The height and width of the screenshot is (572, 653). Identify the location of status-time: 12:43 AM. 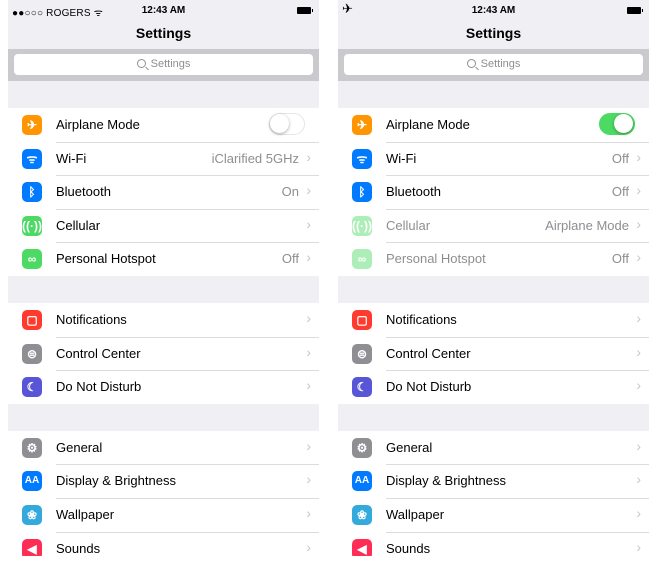
(163, 10).